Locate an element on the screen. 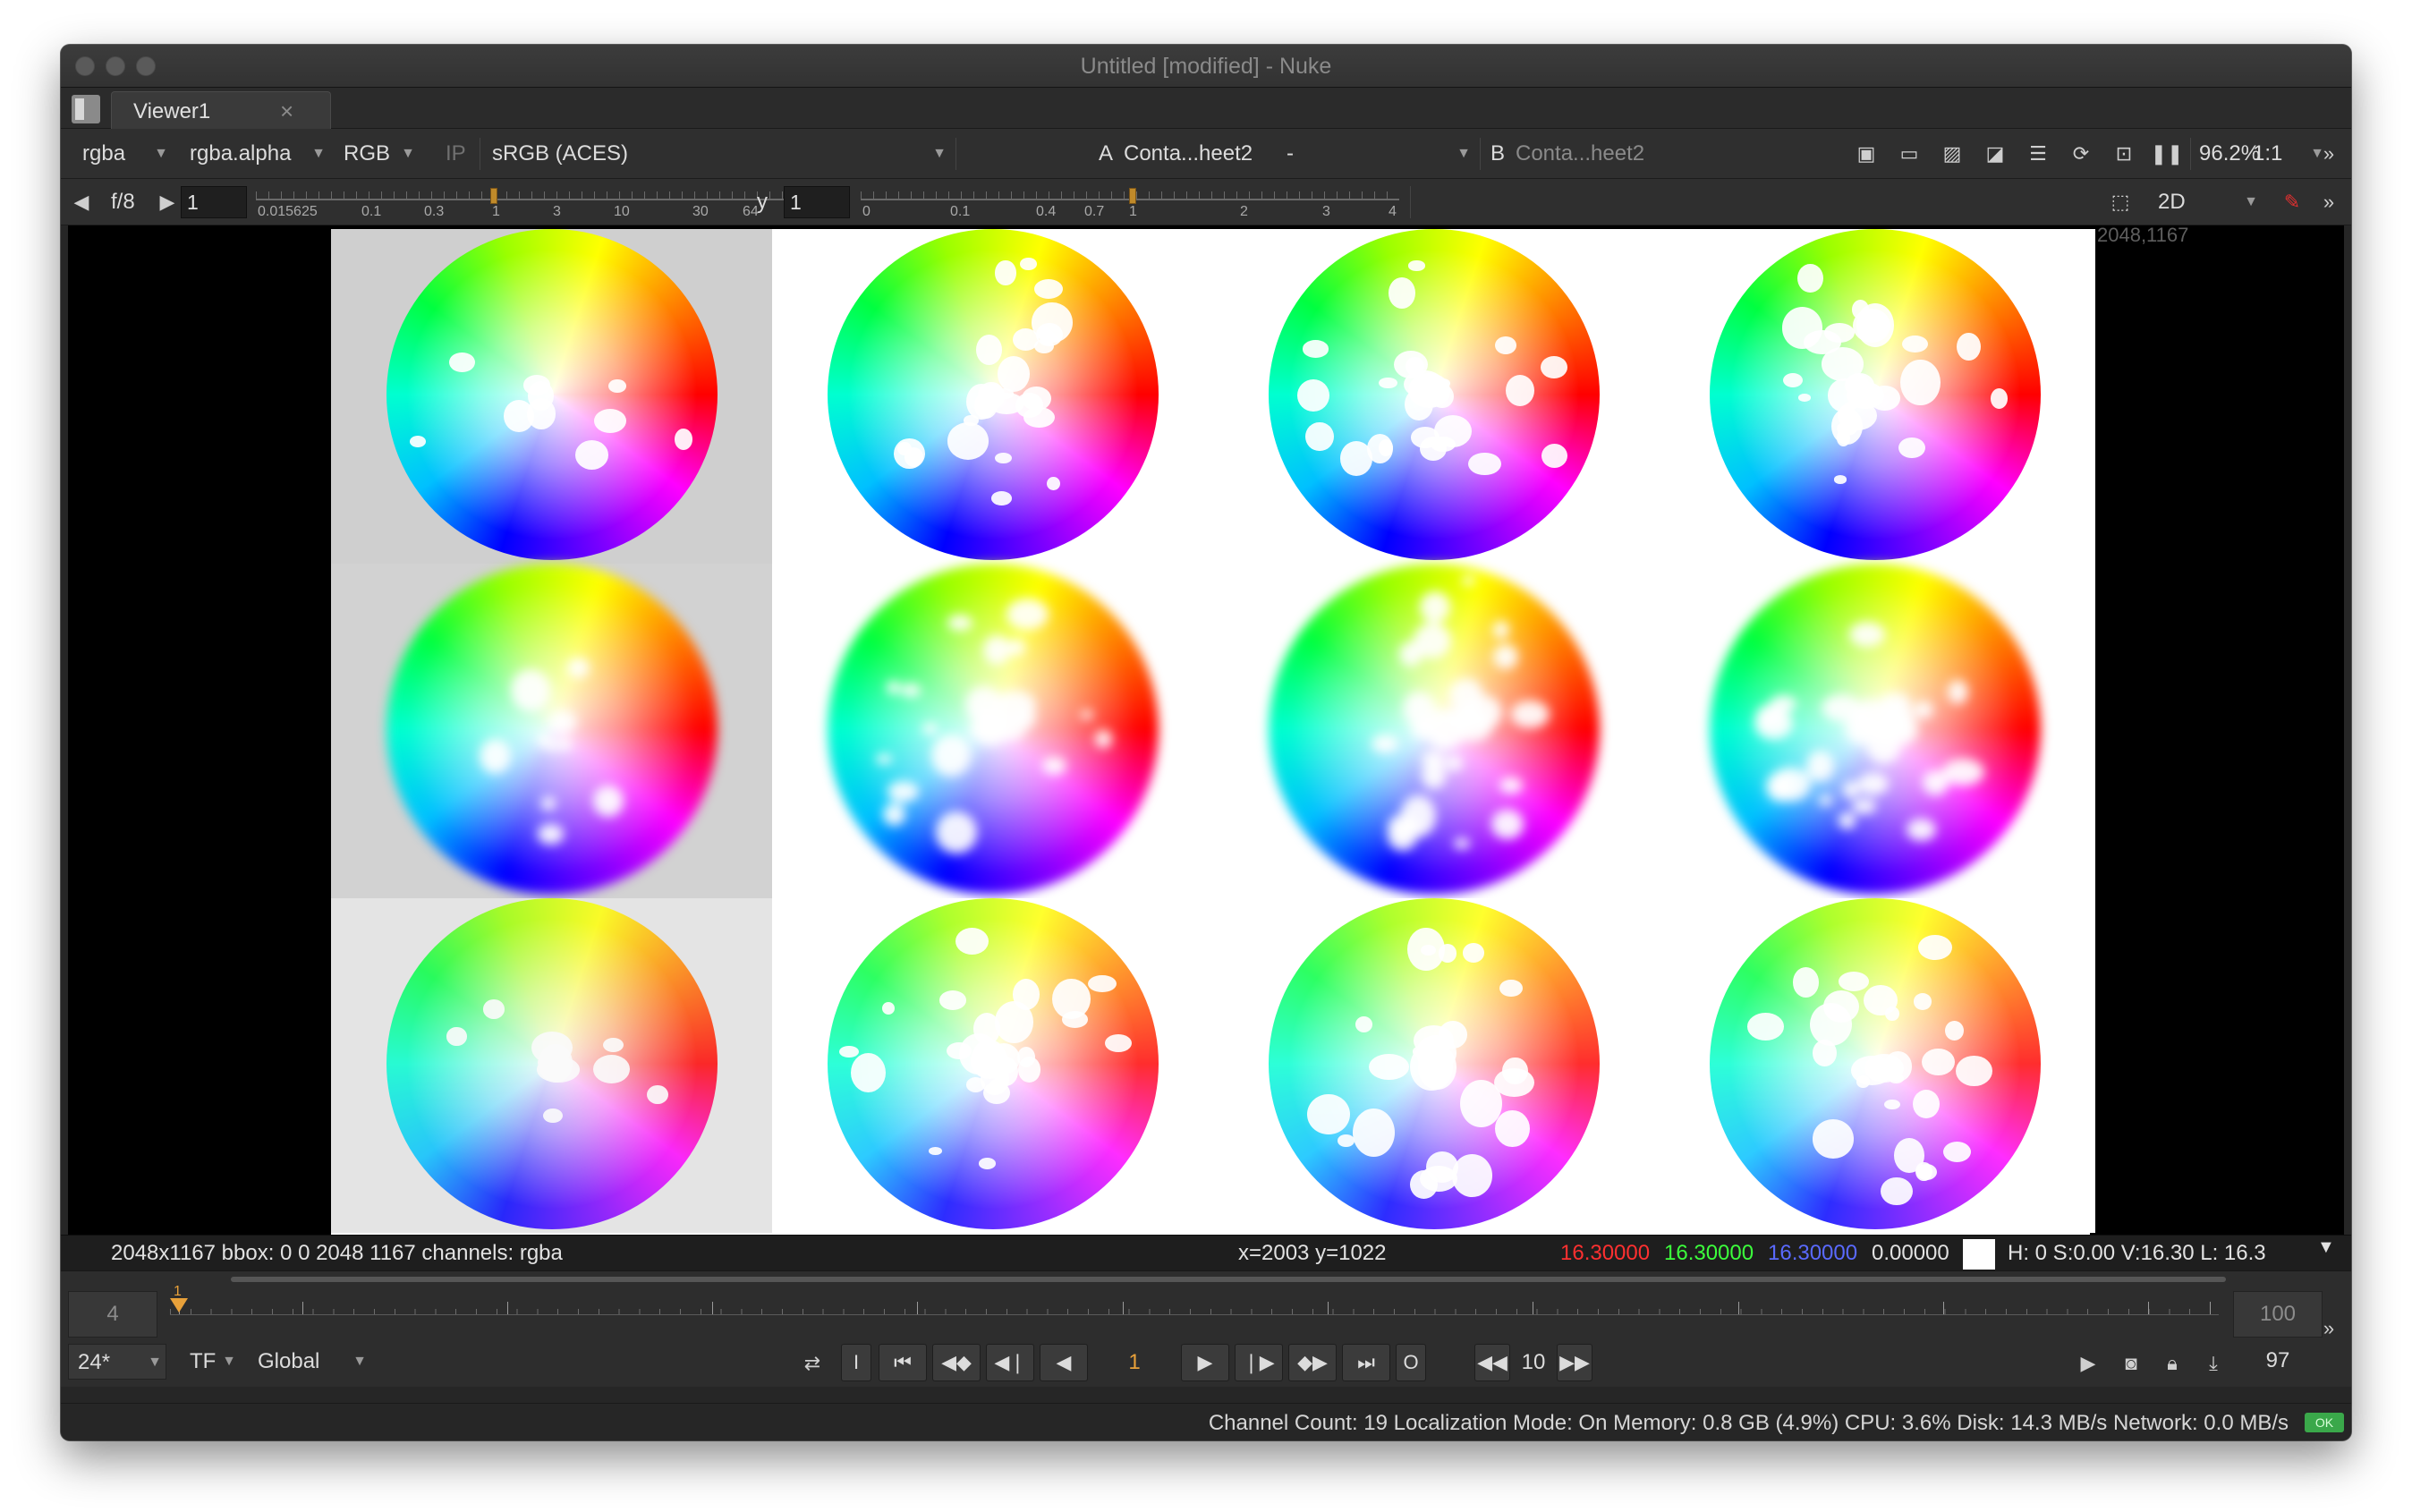  skip-frames-field: 10 is located at coordinates (1533, 1362).